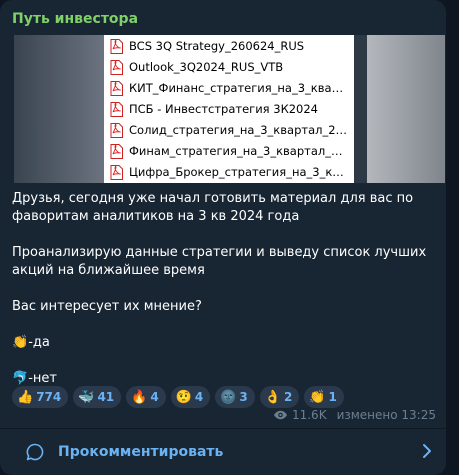 The image size is (459, 475). What do you see at coordinates (108, 270) in the screenshot?
I see `post-line: акций на ближайшее время` at bounding box center [108, 270].